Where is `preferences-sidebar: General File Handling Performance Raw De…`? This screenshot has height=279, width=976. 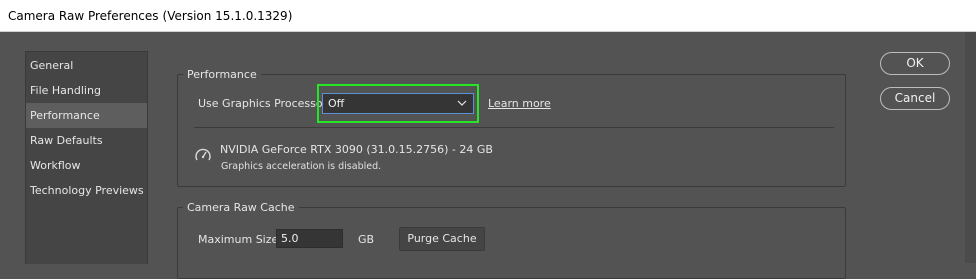
preferences-sidebar: General File Handling Performance Raw De… is located at coordinates (86, 157).